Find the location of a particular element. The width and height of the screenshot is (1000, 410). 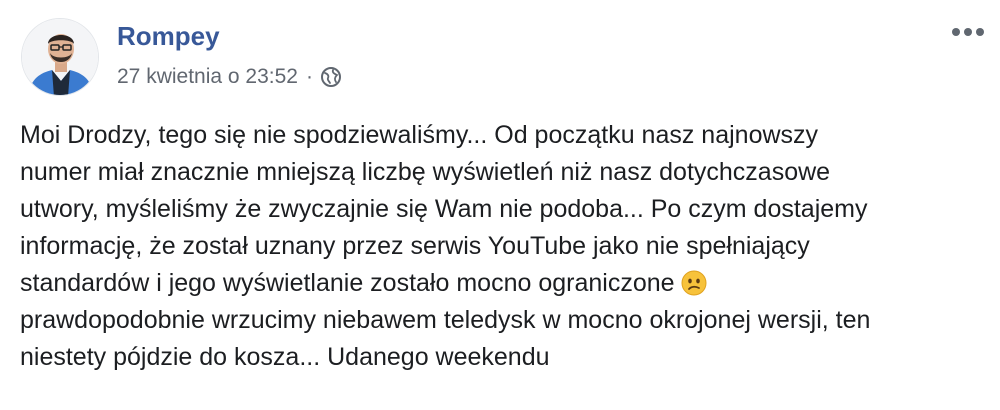

post-meta: 27 kwietnia o 23:52 · is located at coordinates (229, 77).